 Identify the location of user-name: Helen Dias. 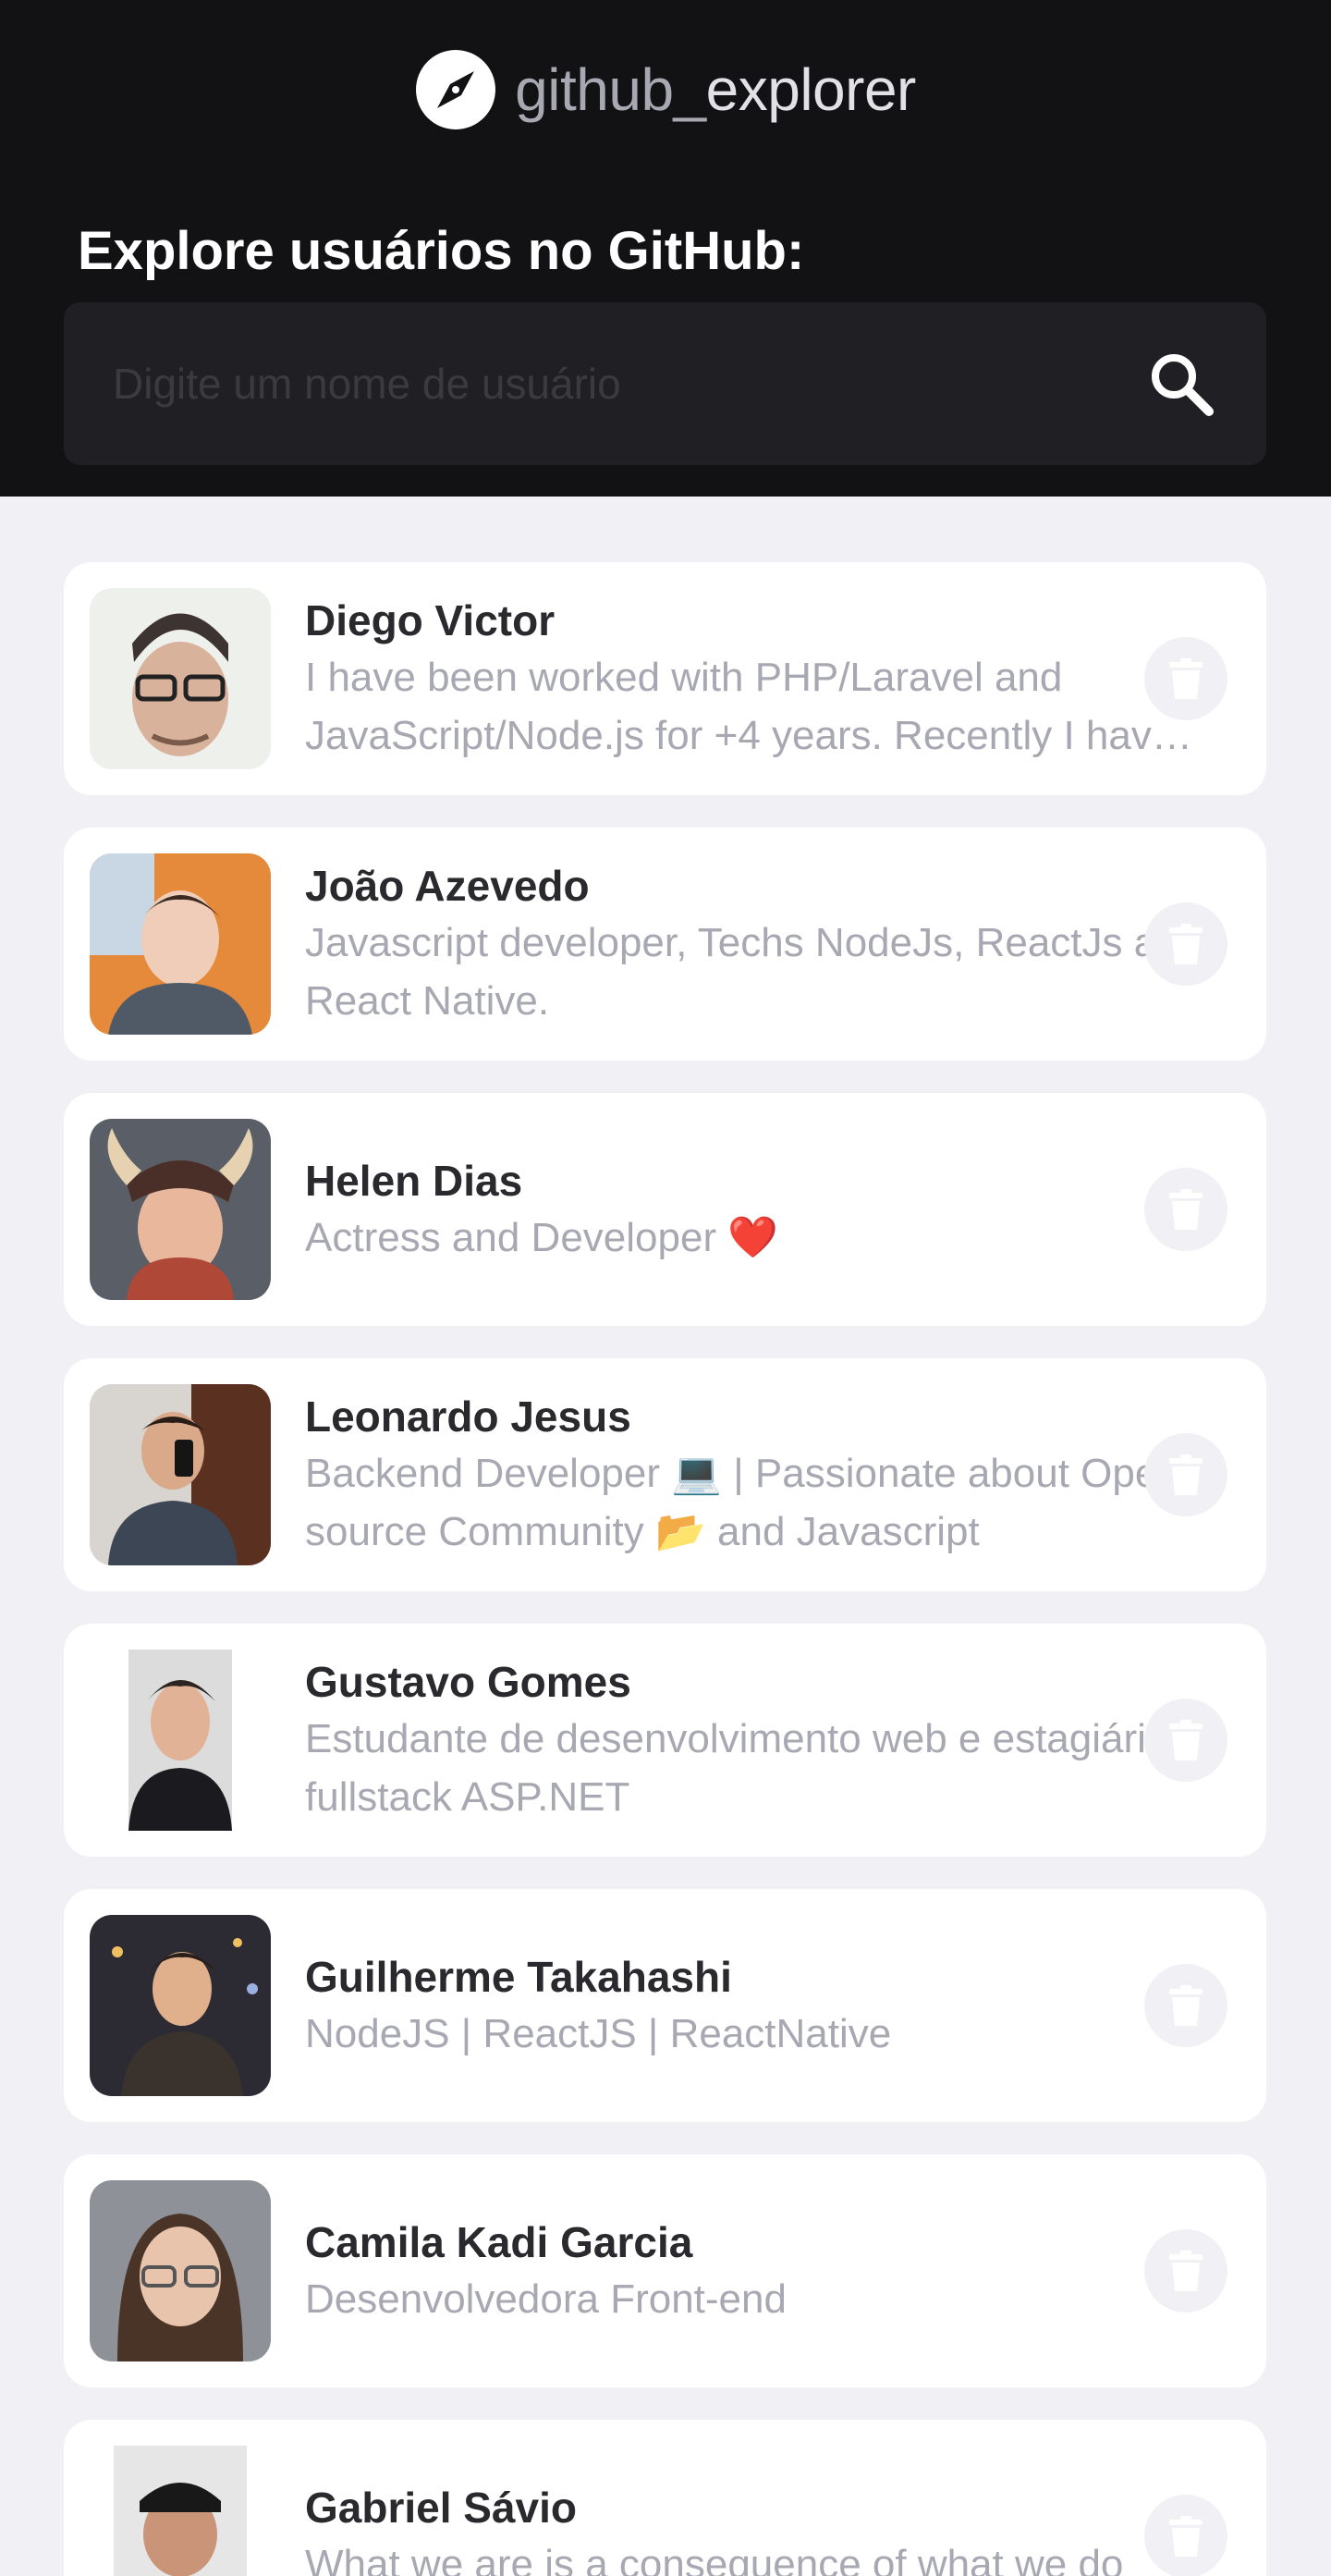
(414, 1180).